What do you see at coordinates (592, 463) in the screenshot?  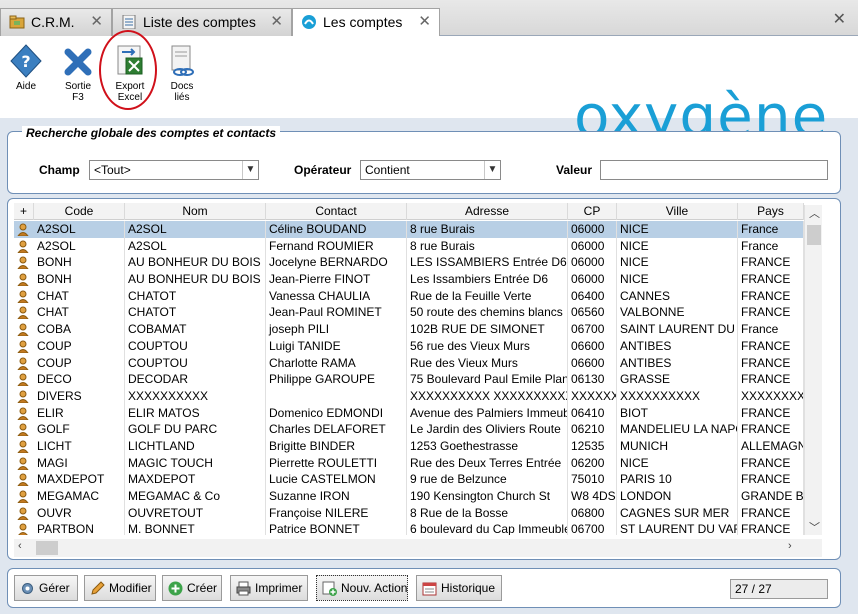 I see `cell-cp: 06200` at bounding box center [592, 463].